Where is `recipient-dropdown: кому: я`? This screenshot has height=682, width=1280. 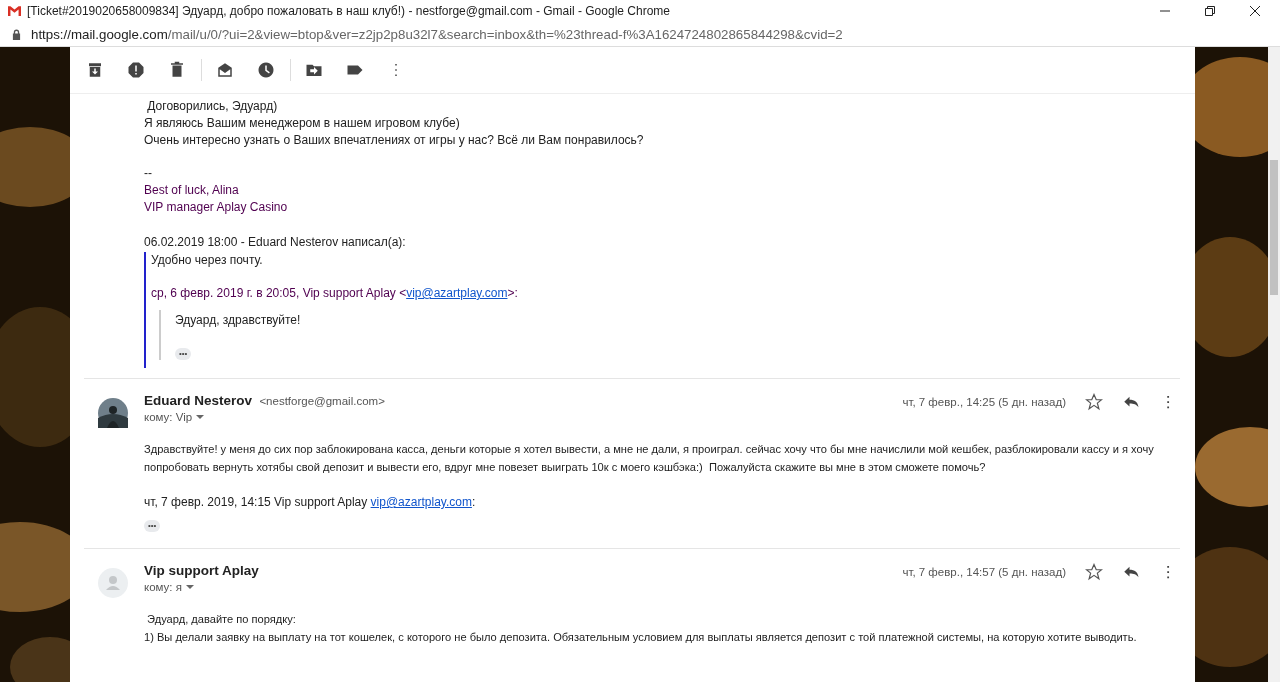 recipient-dropdown: кому: я is located at coordinates (201, 587).